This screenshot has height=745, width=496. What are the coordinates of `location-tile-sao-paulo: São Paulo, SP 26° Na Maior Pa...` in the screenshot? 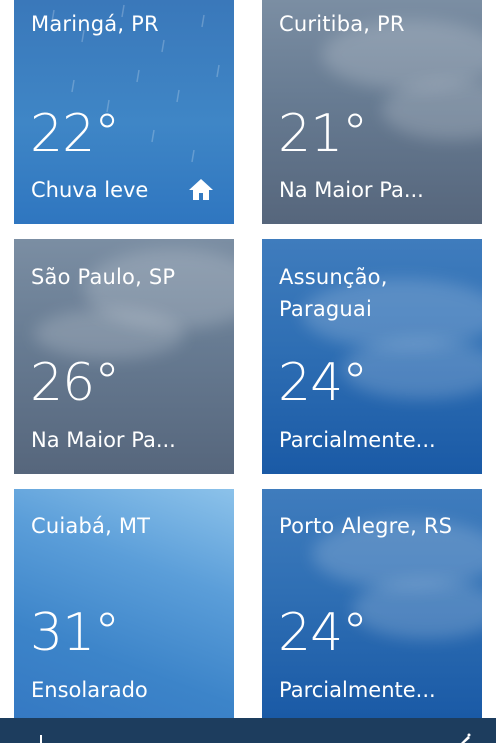 It's located at (124, 356).